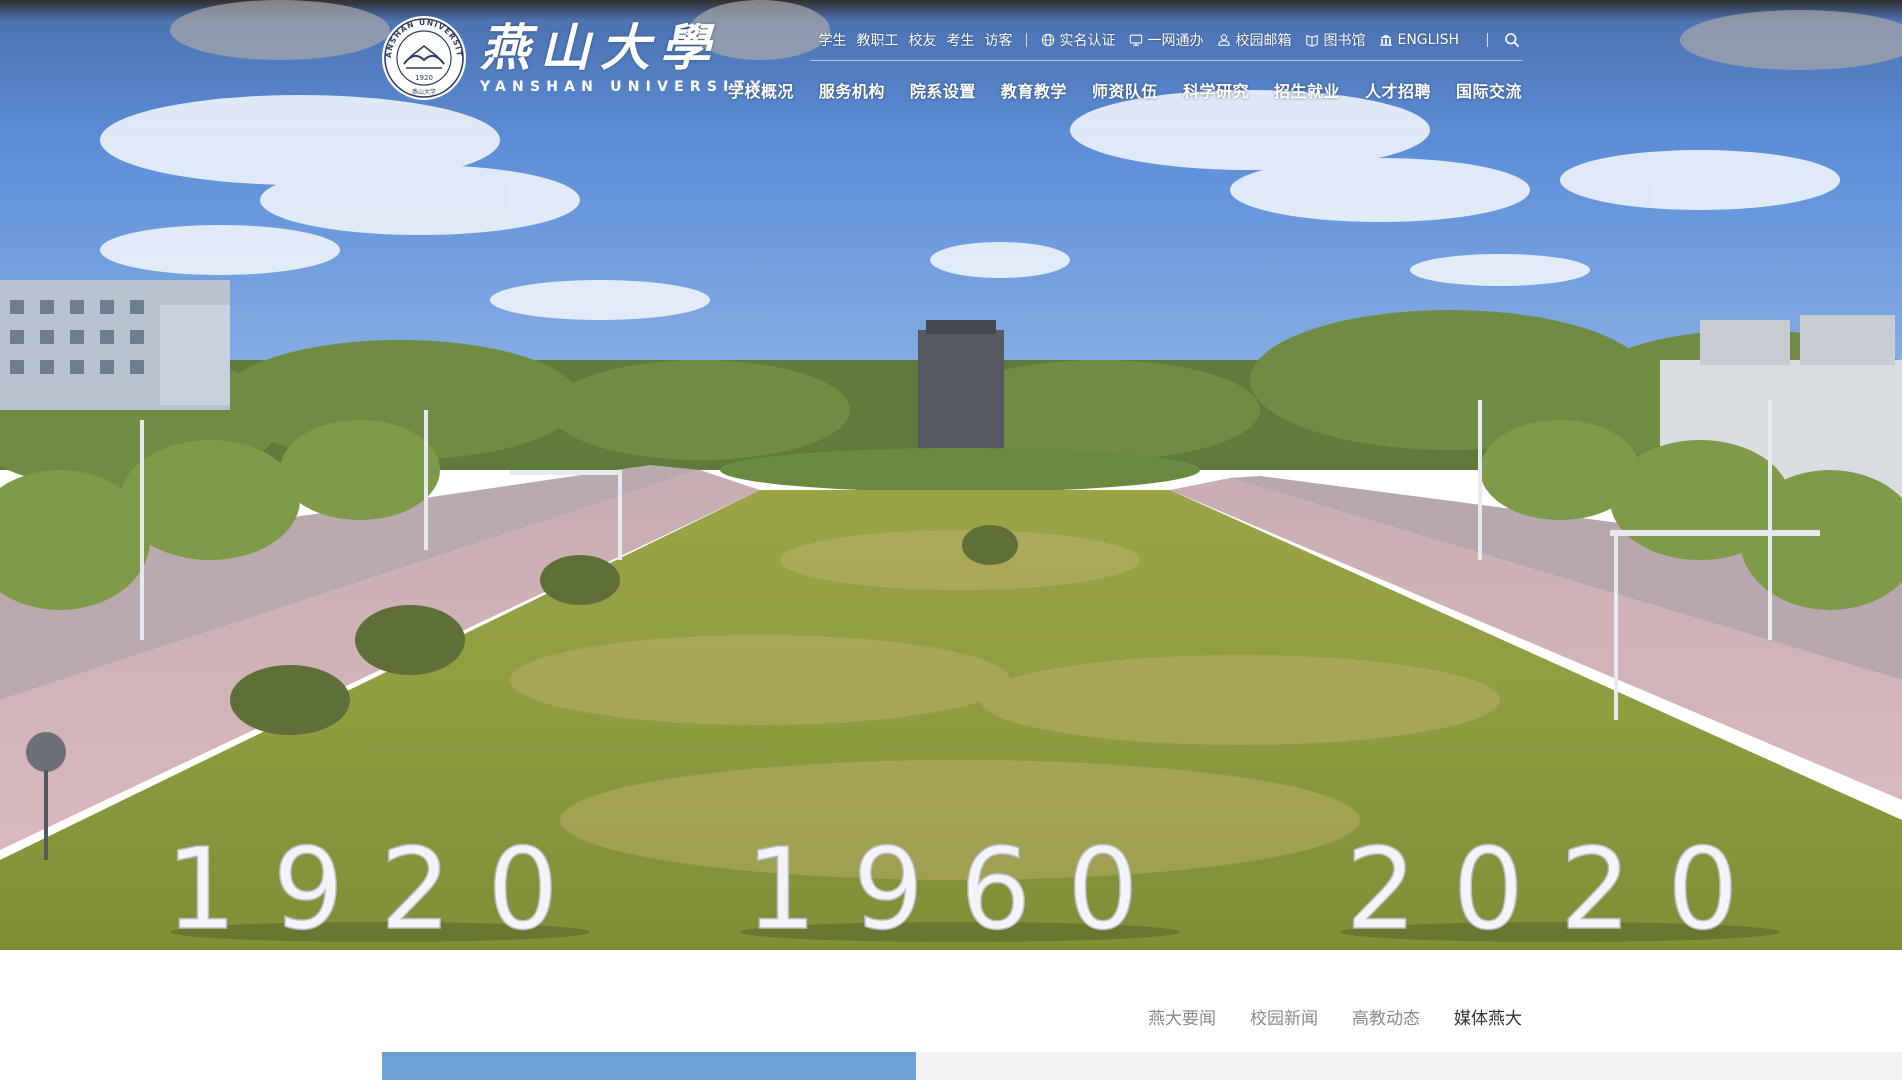 This screenshot has height=1080, width=1902. I want to click on quicklink-staff: 教职工, so click(877, 40).